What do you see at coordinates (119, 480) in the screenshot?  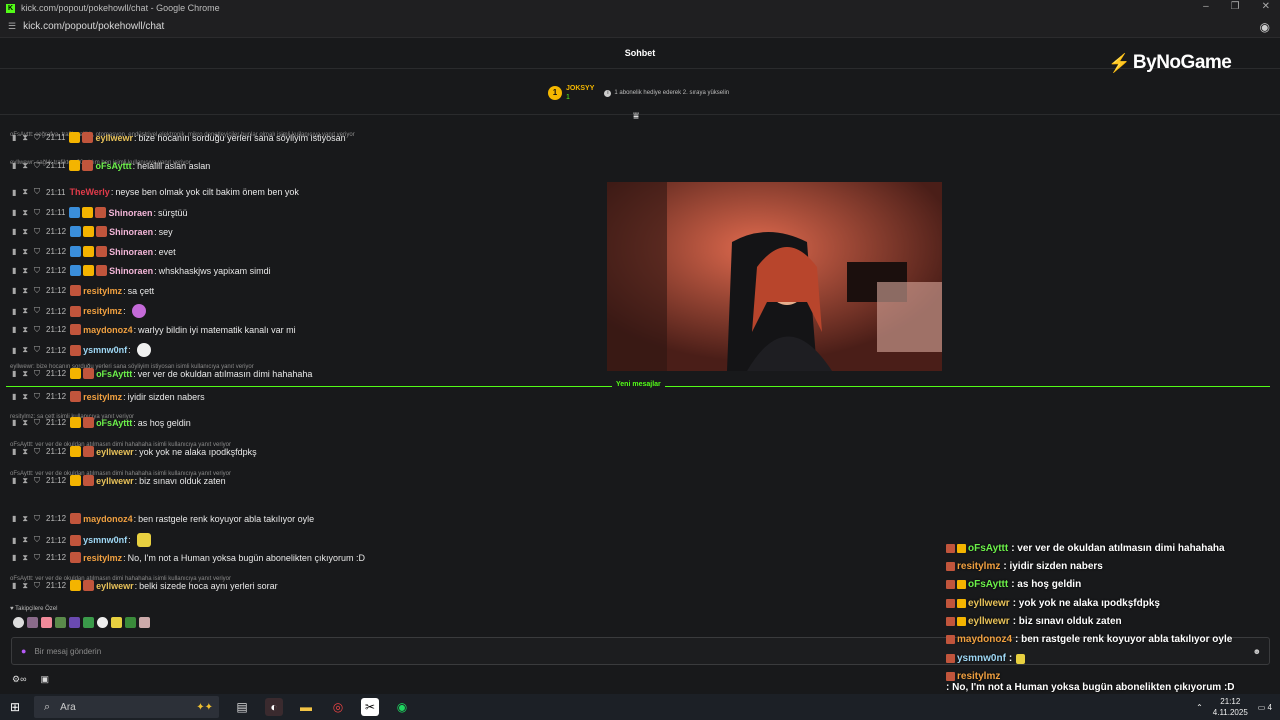 I see `chat-message: ▮ ⧗ ⛉ 21:12 eyllwewr: biz sınavı olduk zaten` at bounding box center [119, 480].